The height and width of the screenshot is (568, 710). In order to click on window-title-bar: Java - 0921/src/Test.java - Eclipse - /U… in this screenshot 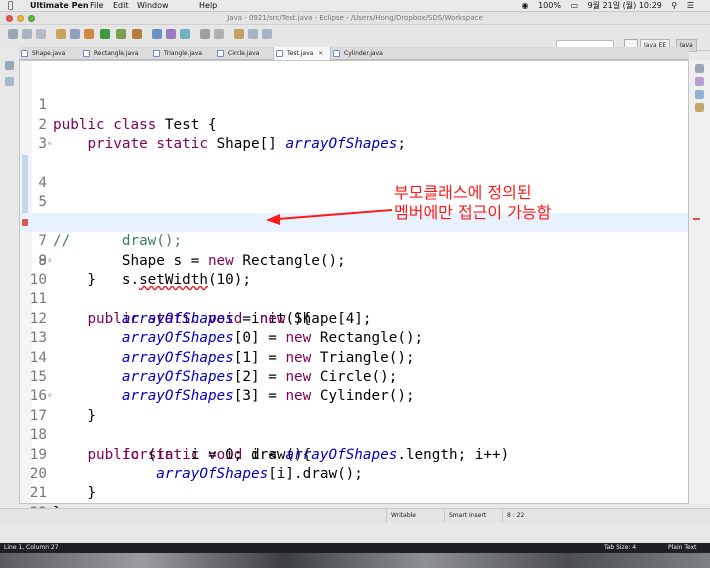, I will do `click(355, 18)`.